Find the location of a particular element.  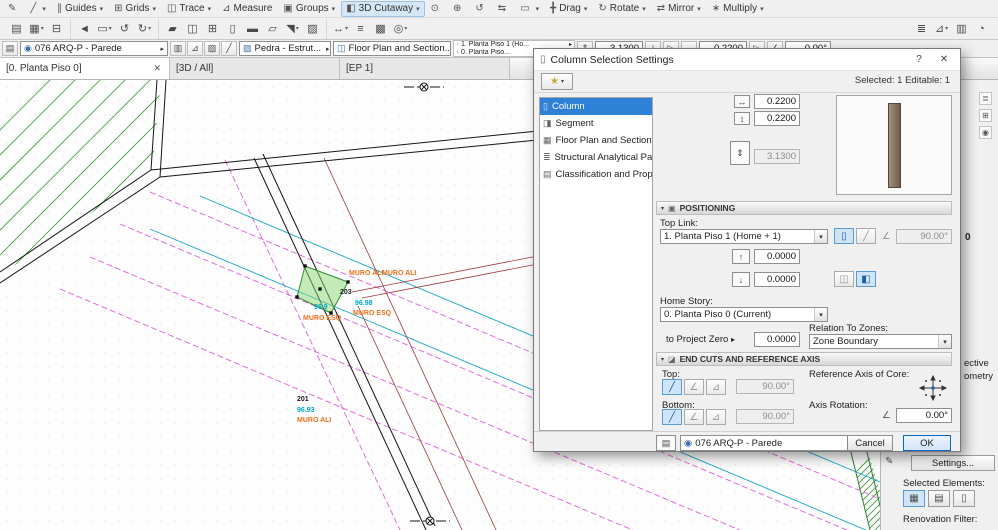

tool-icon-button: ◄ is located at coordinates (84, 29).